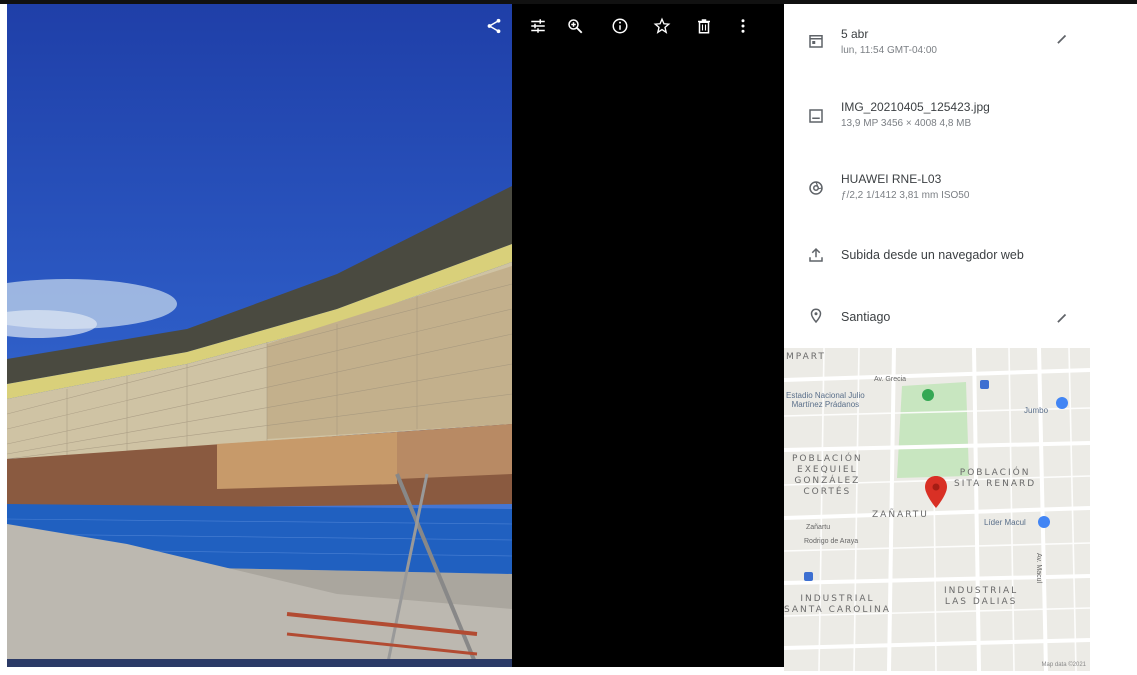 The width and height of the screenshot is (1137, 675). I want to click on info-icon, so click(620, 26).